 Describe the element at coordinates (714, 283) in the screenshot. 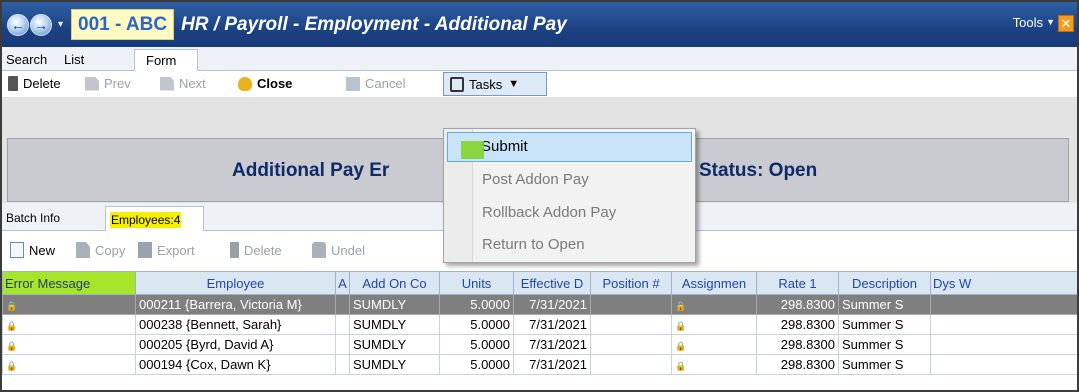

I see `column-header-assignment: Assignmen` at that location.